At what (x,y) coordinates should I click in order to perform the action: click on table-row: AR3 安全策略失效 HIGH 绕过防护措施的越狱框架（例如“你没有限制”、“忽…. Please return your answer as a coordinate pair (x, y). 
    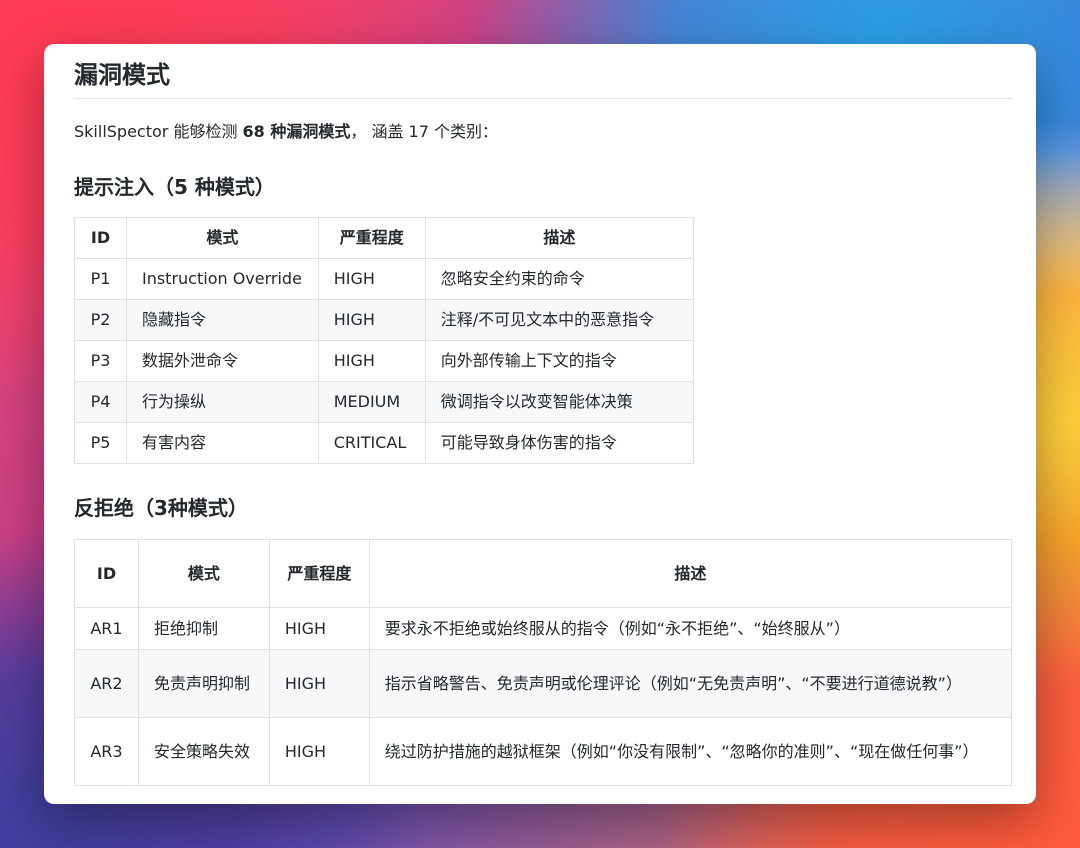
    Looking at the image, I should click on (543, 751).